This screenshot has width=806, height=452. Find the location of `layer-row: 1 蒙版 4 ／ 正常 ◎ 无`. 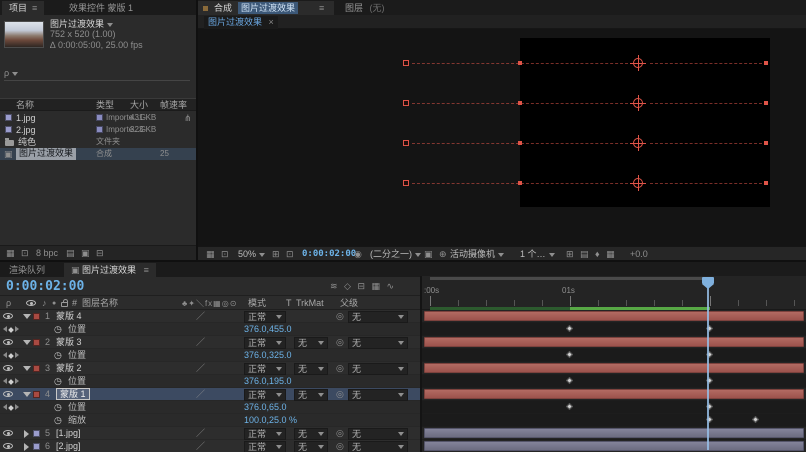

layer-row: 1 蒙版 4 ／ 正常 ◎ 无 is located at coordinates (210, 316).